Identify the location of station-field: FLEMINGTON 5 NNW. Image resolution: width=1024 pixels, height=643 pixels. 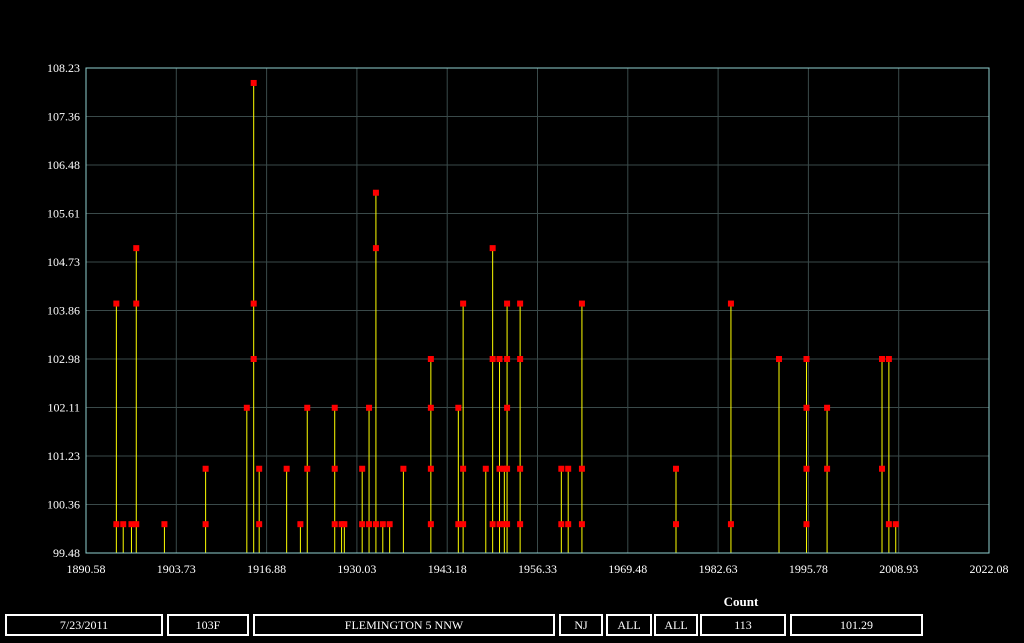
(404, 625).